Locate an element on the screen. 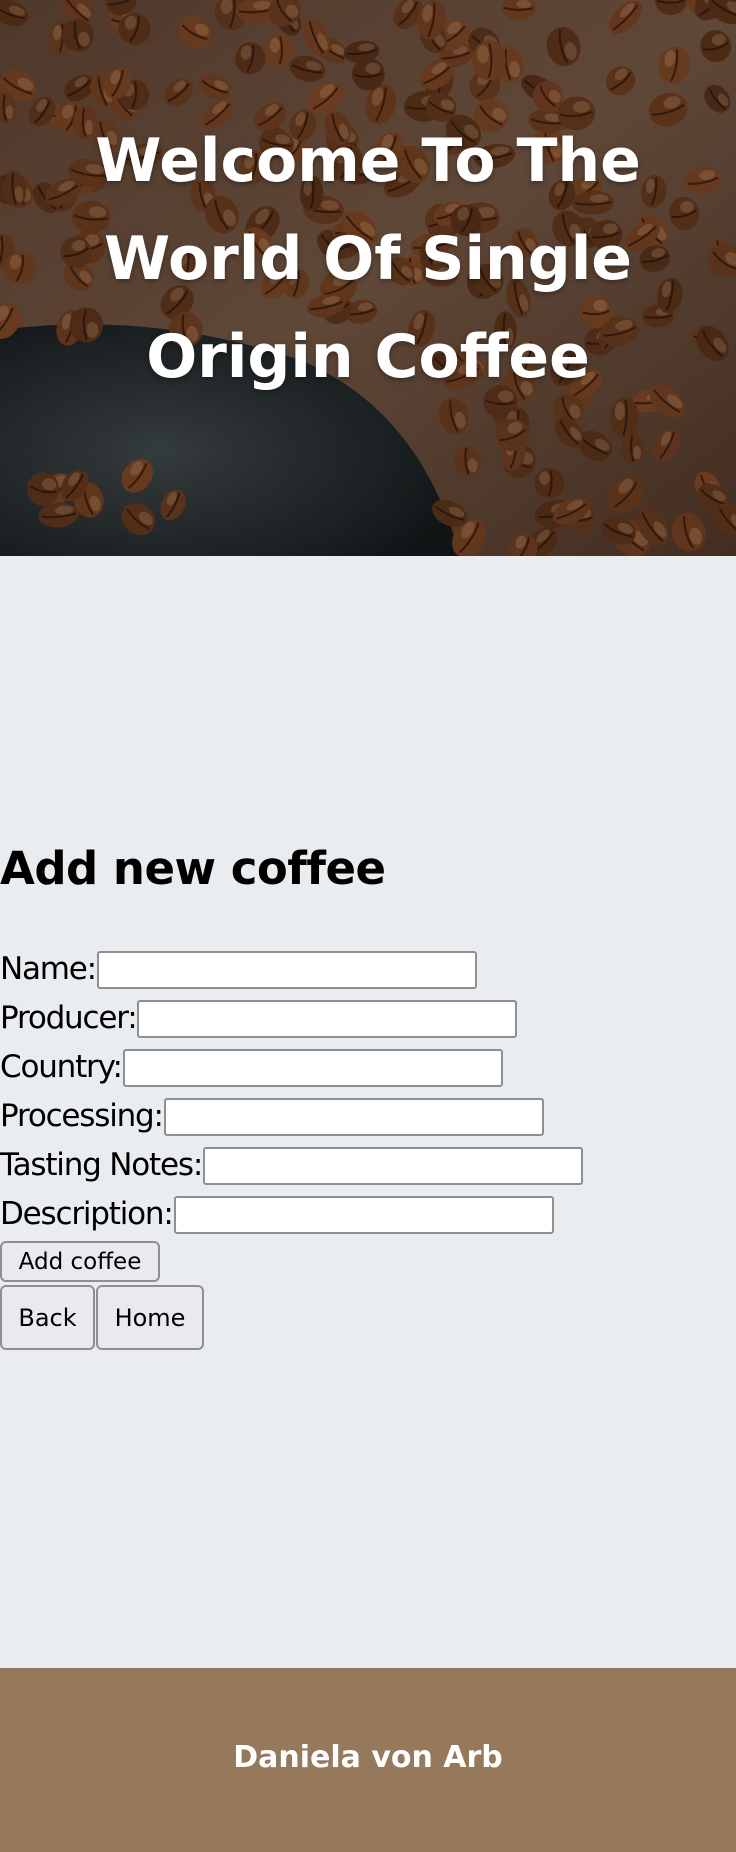 The image size is (736, 1852). tasting-notes-label: Tasting Notes: is located at coordinates (101, 1165).